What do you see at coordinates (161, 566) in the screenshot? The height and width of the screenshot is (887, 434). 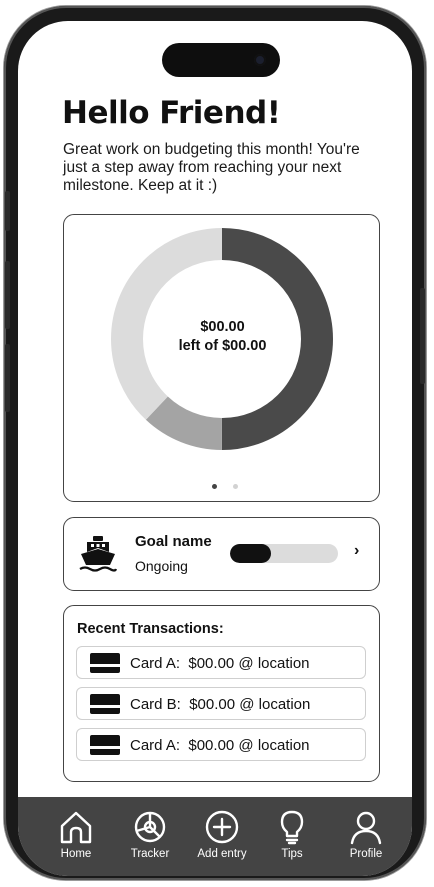 I see `goal-status: Ongoing` at bounding box center [161, 566].